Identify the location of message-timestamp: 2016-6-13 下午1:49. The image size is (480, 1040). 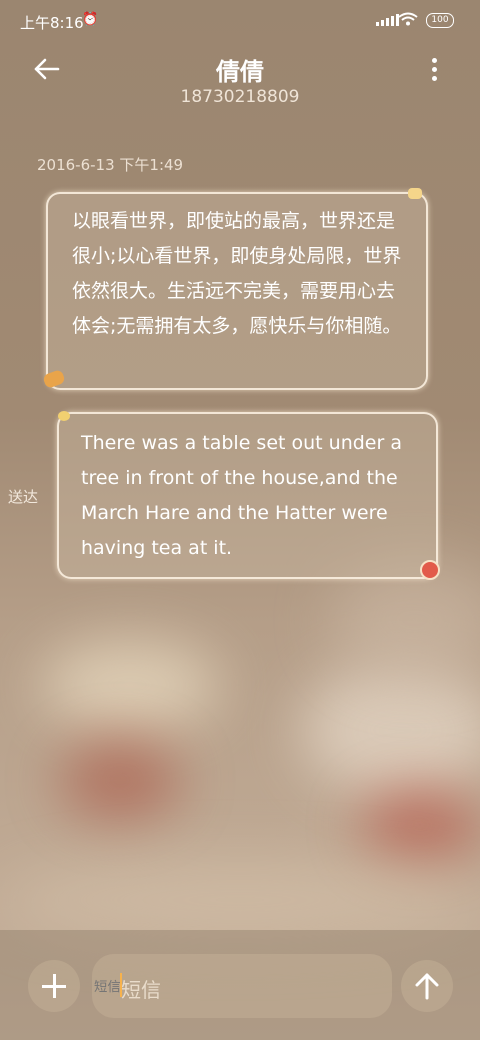
(110, 165).